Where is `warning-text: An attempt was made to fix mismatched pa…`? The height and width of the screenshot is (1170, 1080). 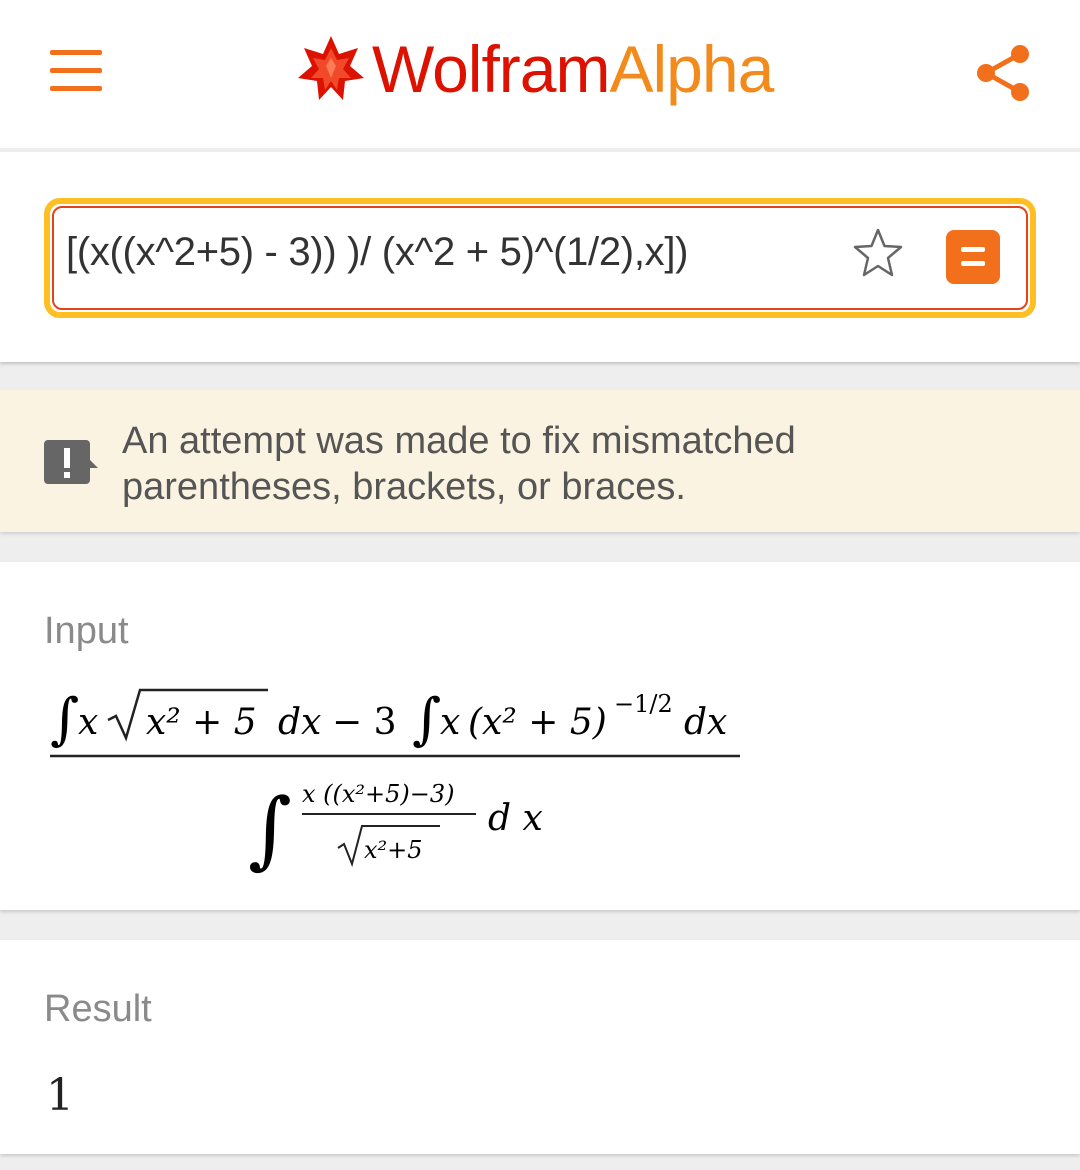
warning-text: An attempt was made to fix mismatched pa… is located at coordinates (572, 464).